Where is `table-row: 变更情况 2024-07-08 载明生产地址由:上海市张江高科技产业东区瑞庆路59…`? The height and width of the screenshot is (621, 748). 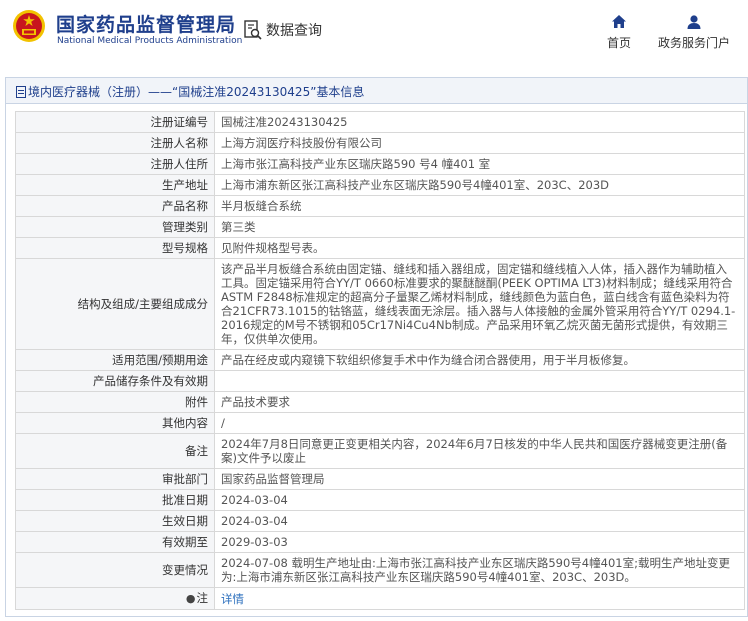 table-row: 变更情况 2024-07-08 载明生产地址由:上海市张江高科技产业东区瑞庆路59… is located at coordinates (380, 570).